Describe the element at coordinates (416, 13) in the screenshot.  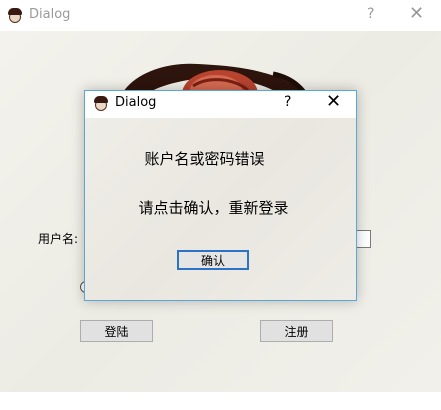
I see `close-button: ✕` at that location.